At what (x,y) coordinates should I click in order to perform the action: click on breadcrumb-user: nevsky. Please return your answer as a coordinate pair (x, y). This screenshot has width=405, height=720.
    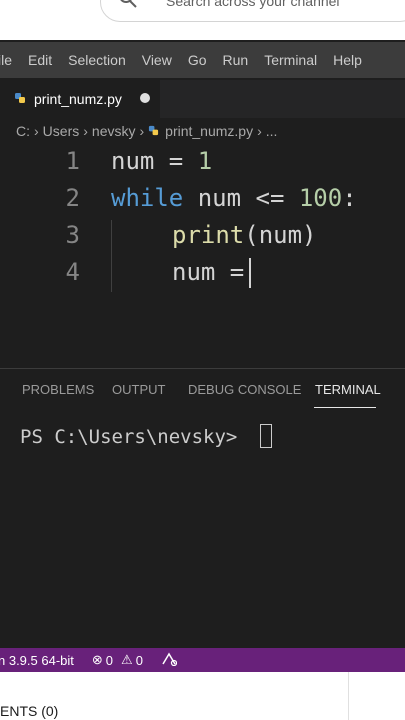
    Looking at the image, I should click on (114, 131).